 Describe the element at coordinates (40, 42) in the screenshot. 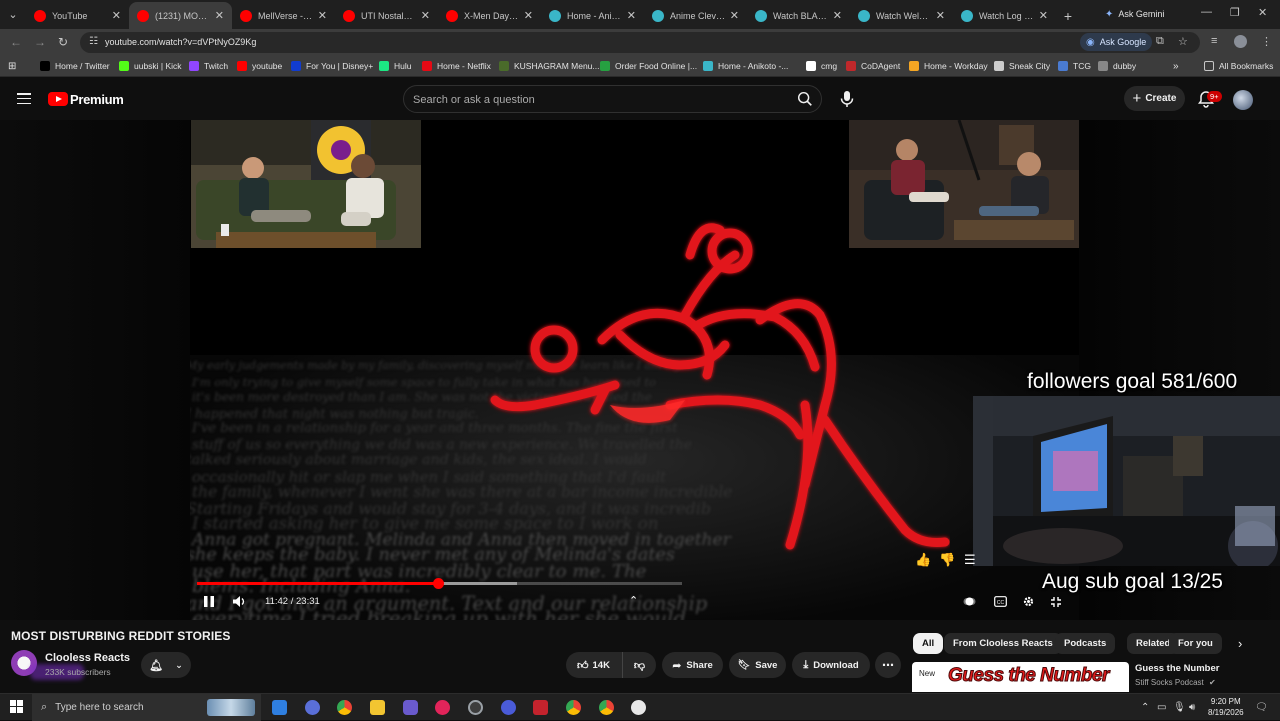

I see `forward-icon: →` at that location.